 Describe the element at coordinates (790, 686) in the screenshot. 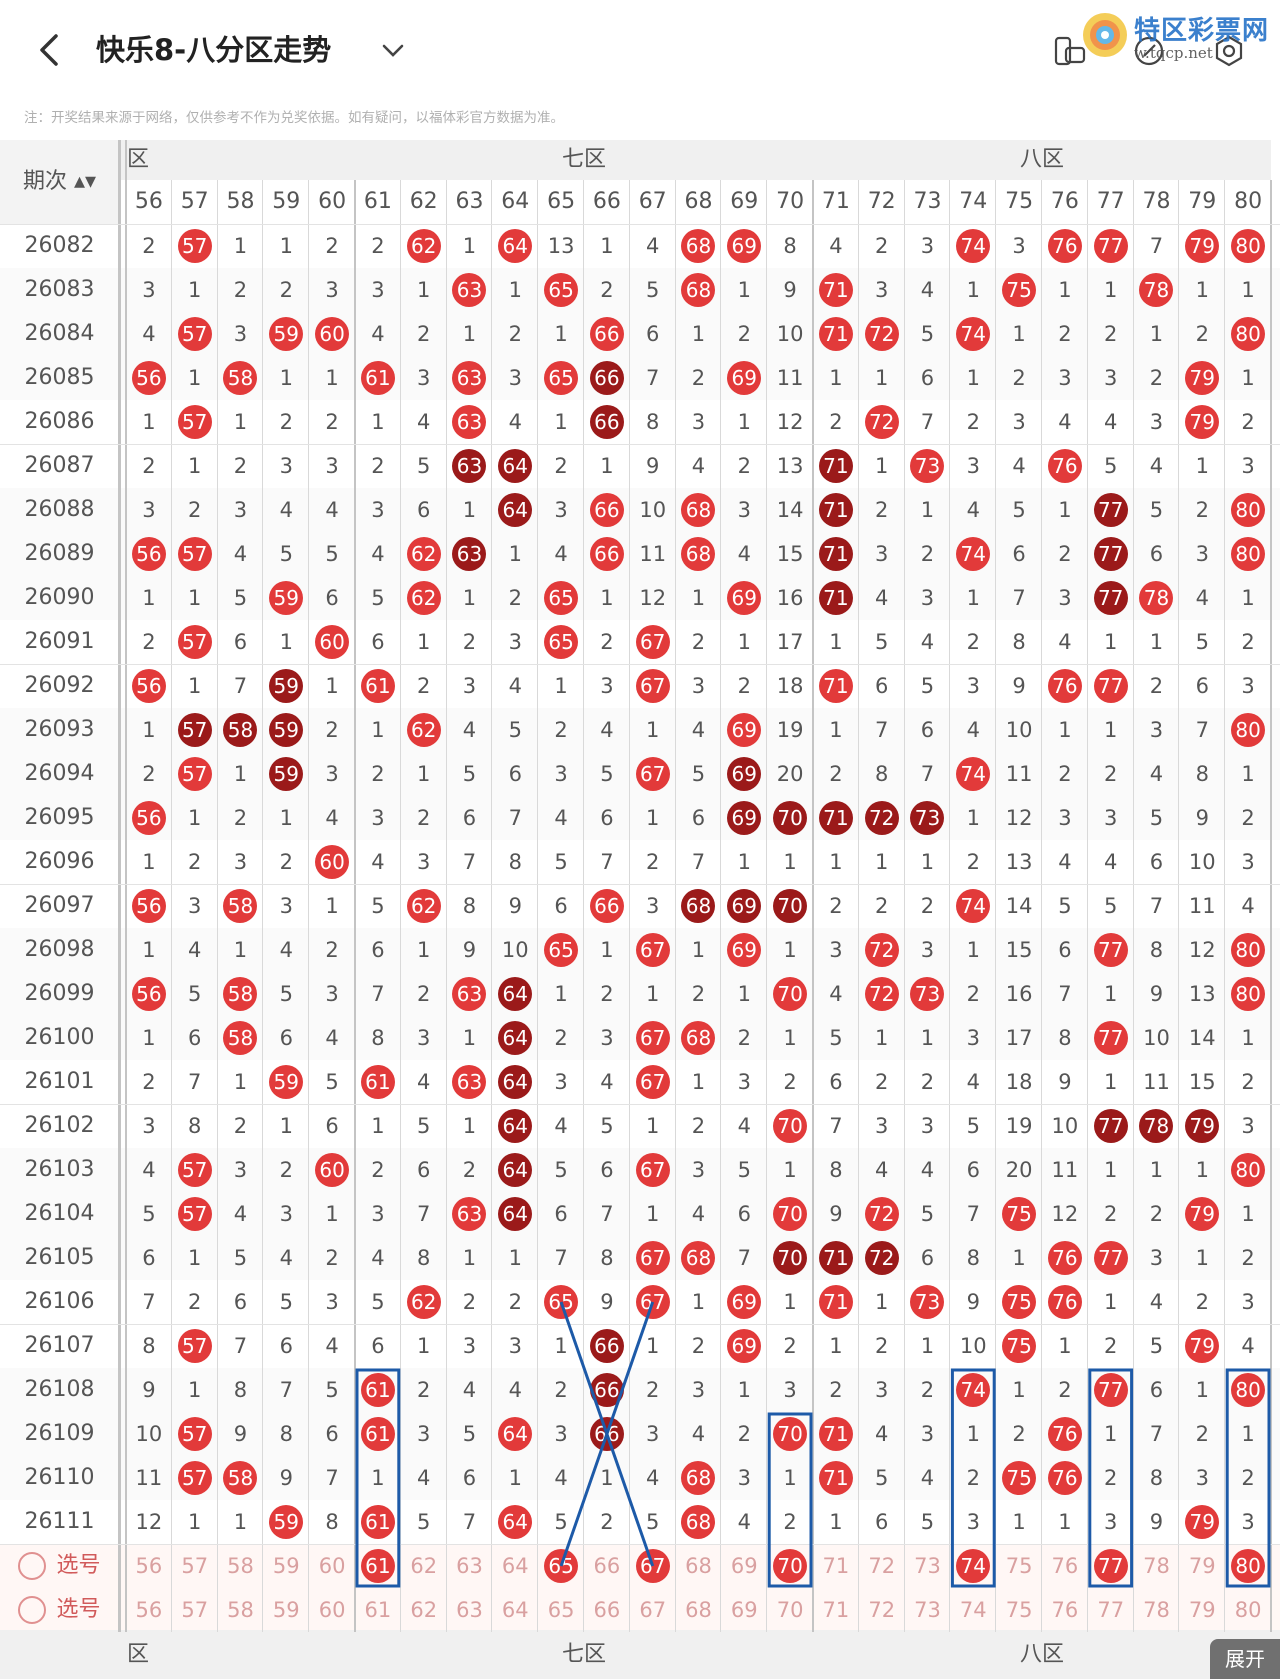

I see `table-cell: 18` at that location.